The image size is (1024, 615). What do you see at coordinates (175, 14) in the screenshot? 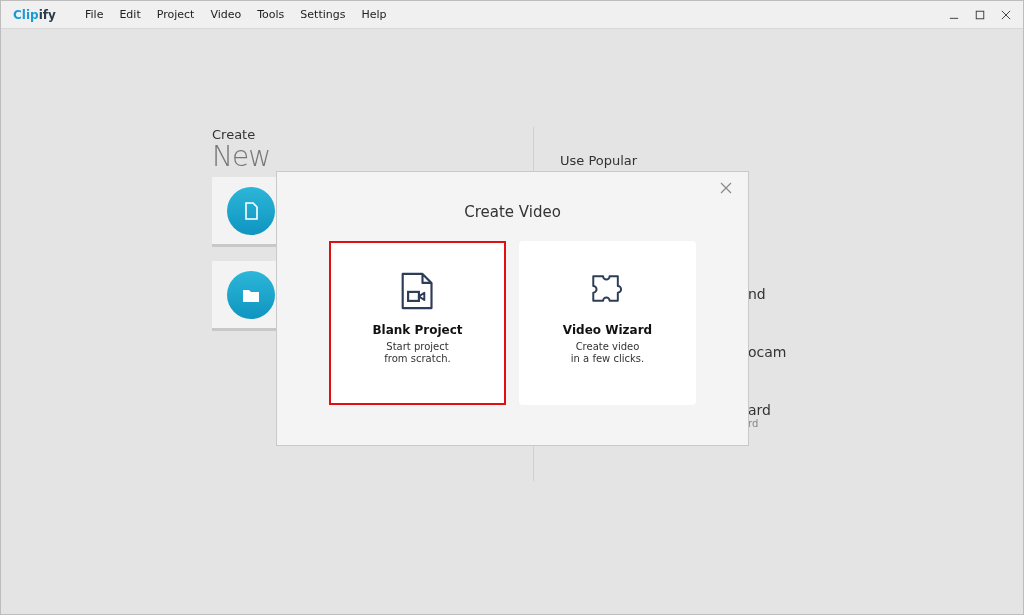
I see `menu-item: Project` at bounding box center [175, 14].